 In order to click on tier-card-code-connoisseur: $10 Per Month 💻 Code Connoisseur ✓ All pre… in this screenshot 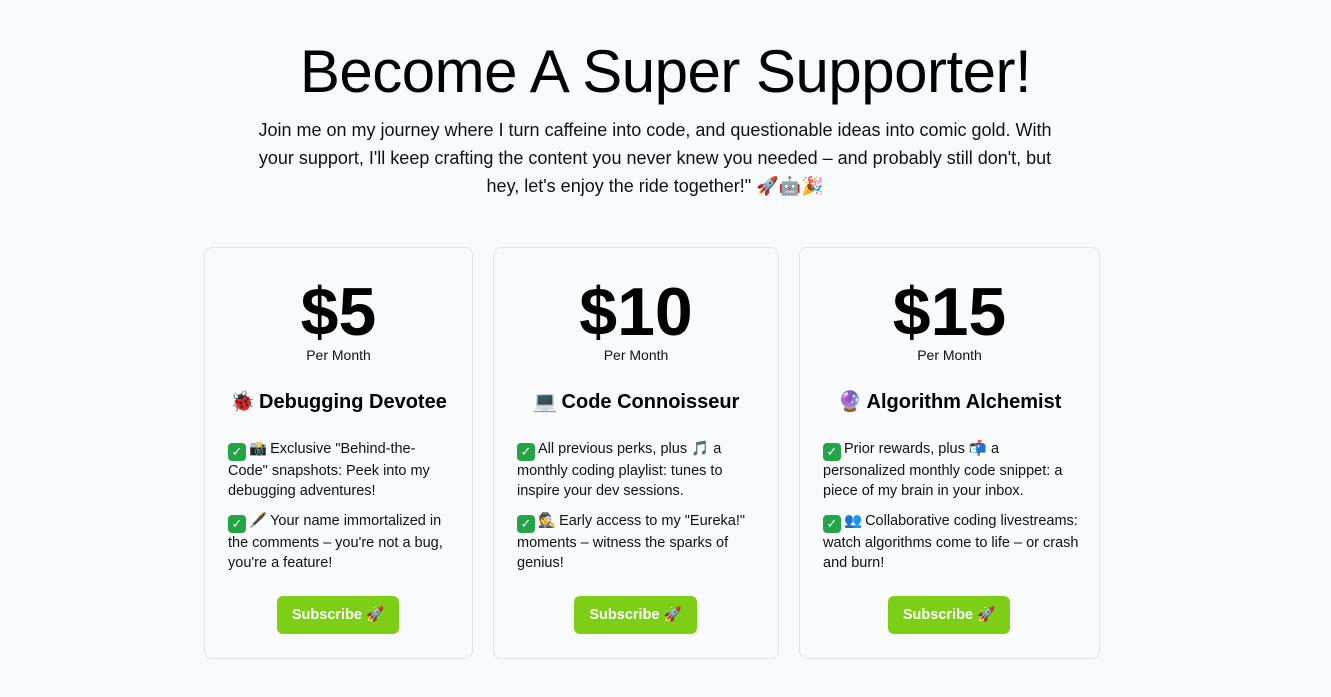, I will do `click(636, 453)`.